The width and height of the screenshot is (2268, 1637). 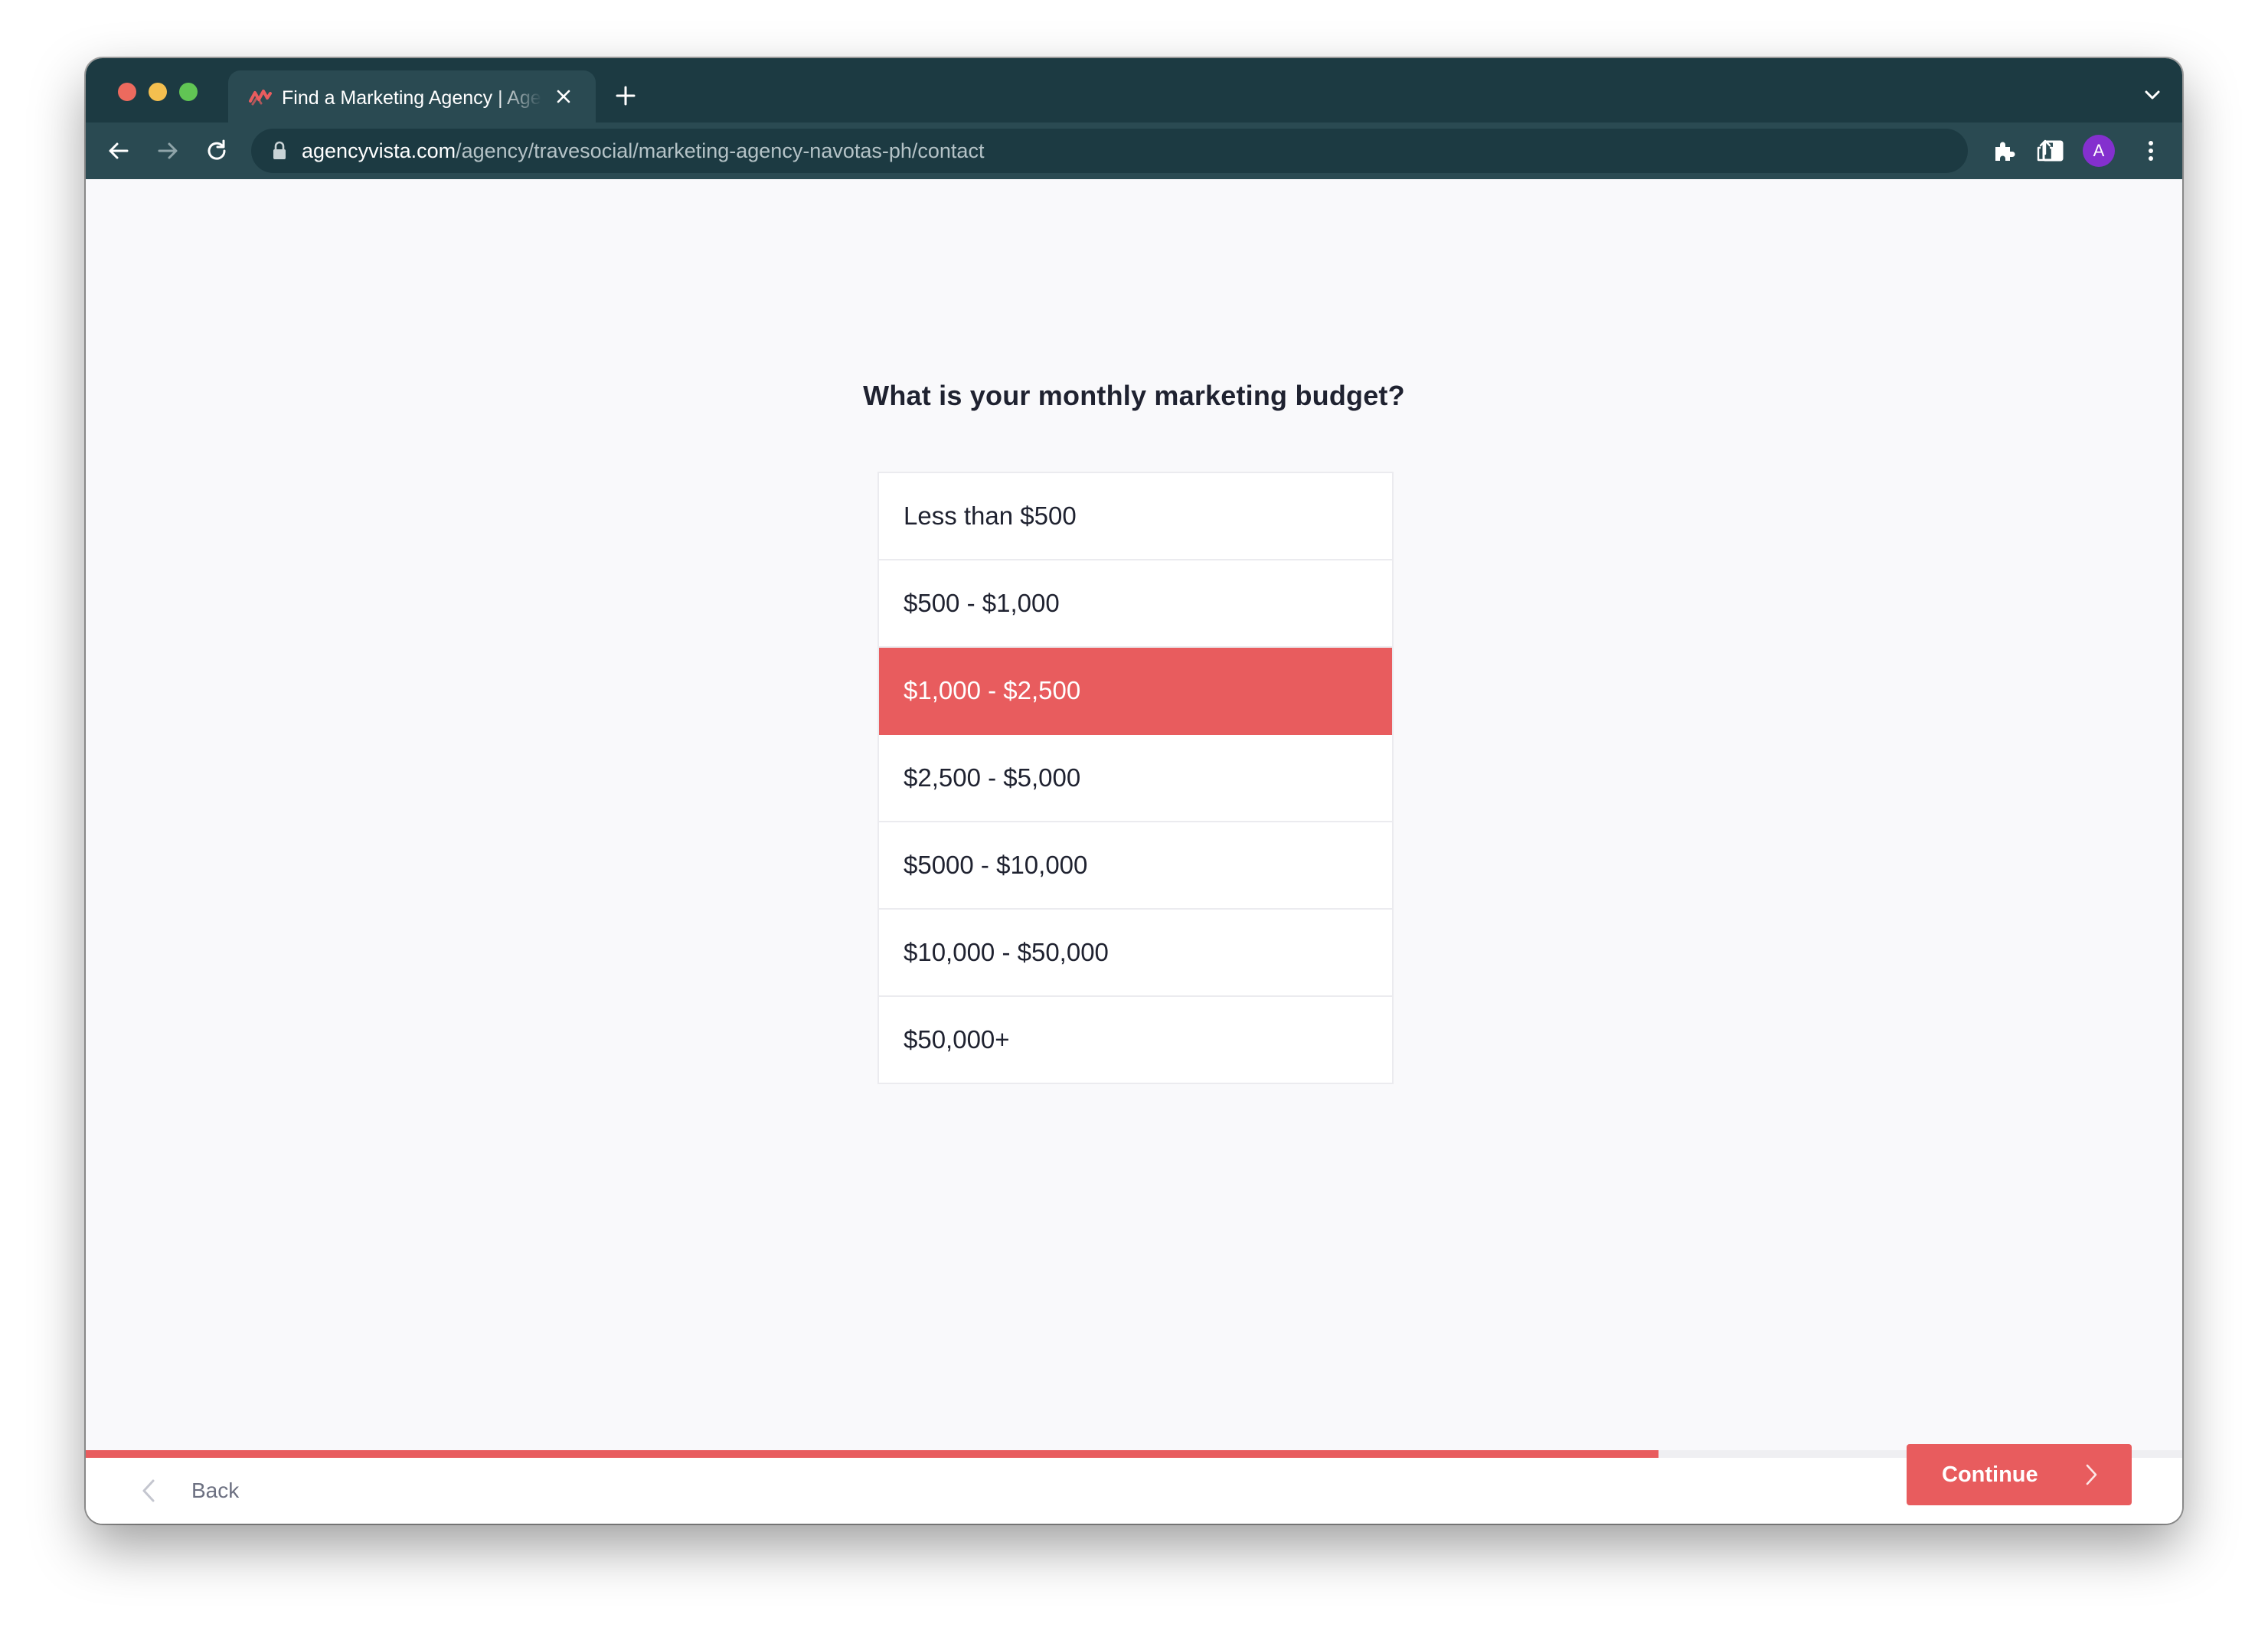 What do you see at coordinates (1006, 952) in the screenshot?
I see `option-label: $10,000 - $50,000` at bounding box center [1006, 952].